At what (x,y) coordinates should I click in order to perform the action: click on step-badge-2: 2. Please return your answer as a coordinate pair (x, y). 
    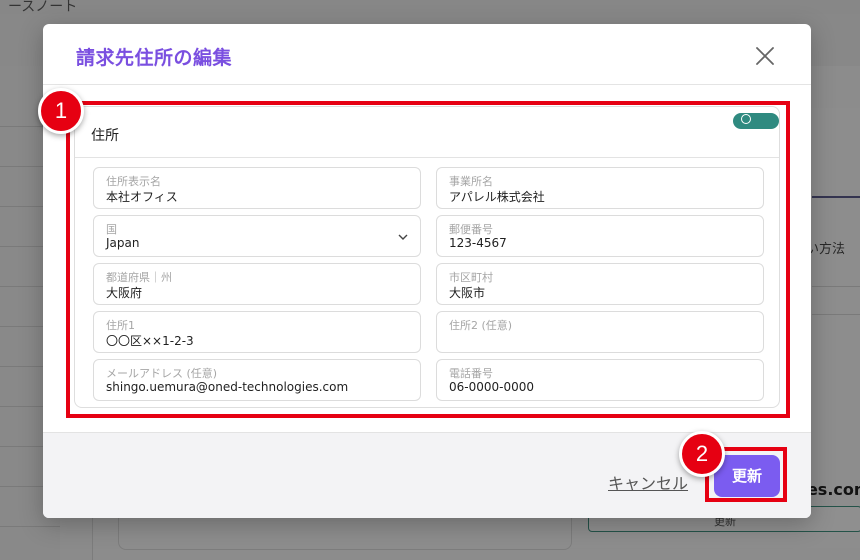
    Looking at the image, I should click on (702, 454).